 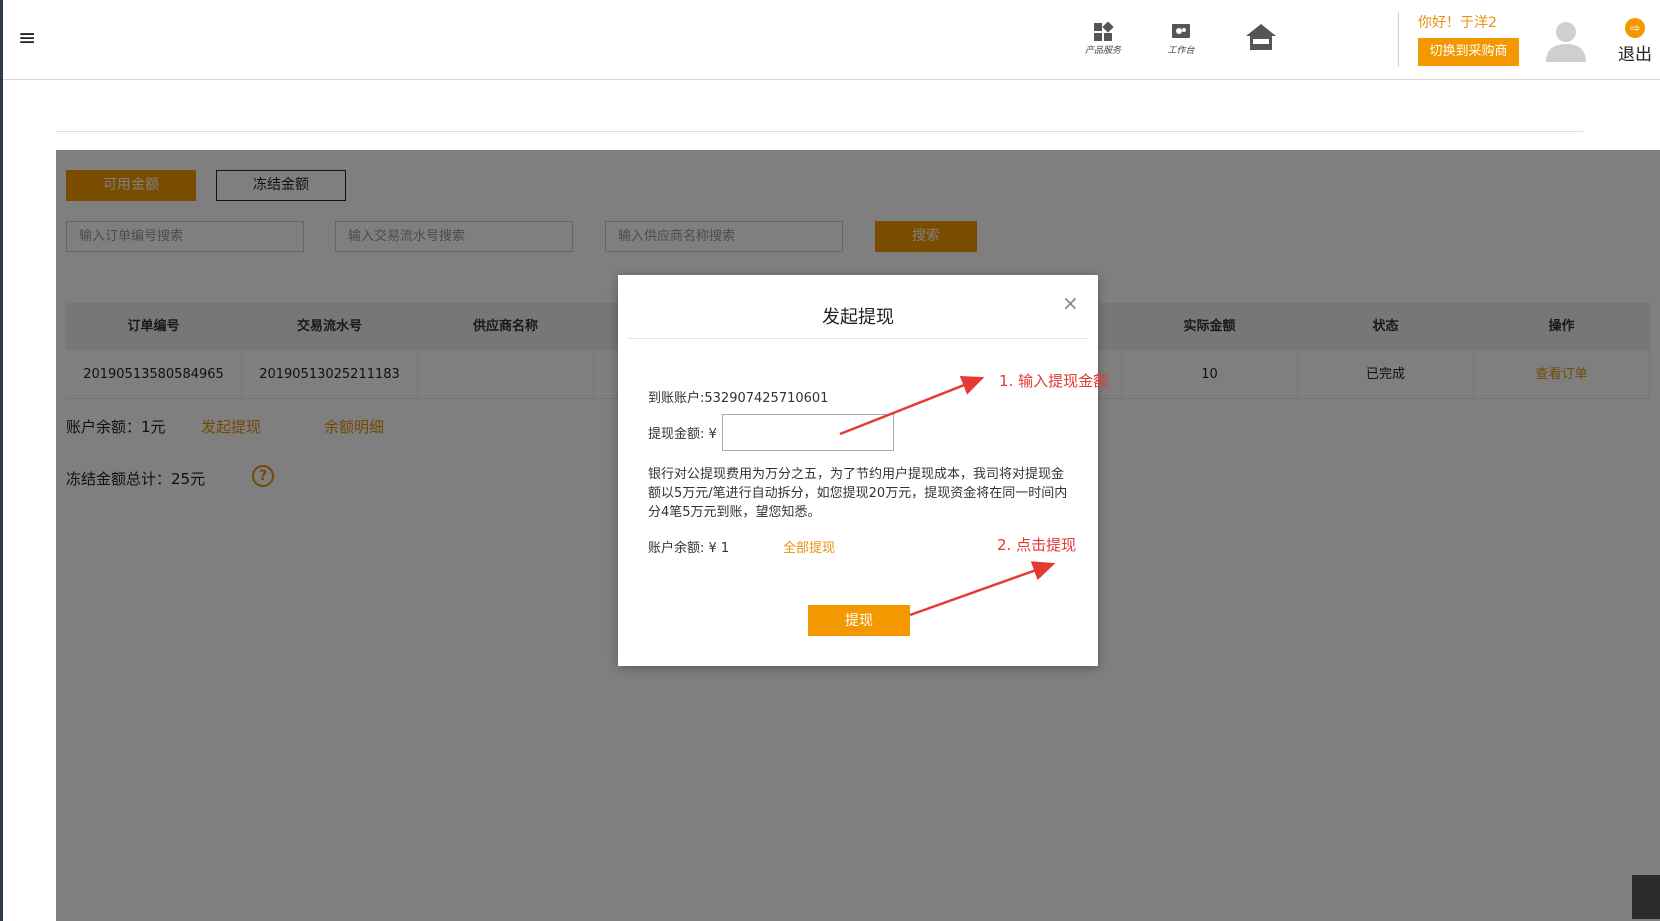 I want to click on nav-product-services: 产品服务, so click(x=1103, y=39).